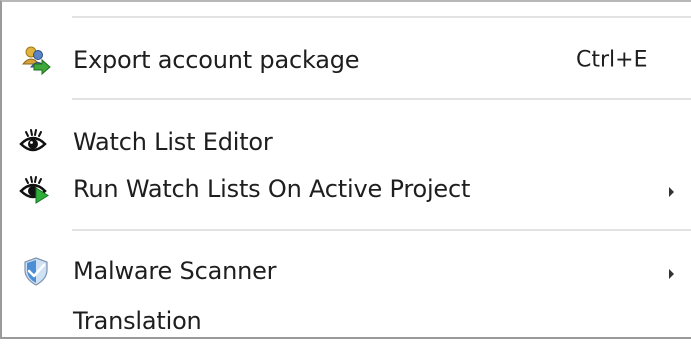  I want to click on shield-icon, so click(36, 271).